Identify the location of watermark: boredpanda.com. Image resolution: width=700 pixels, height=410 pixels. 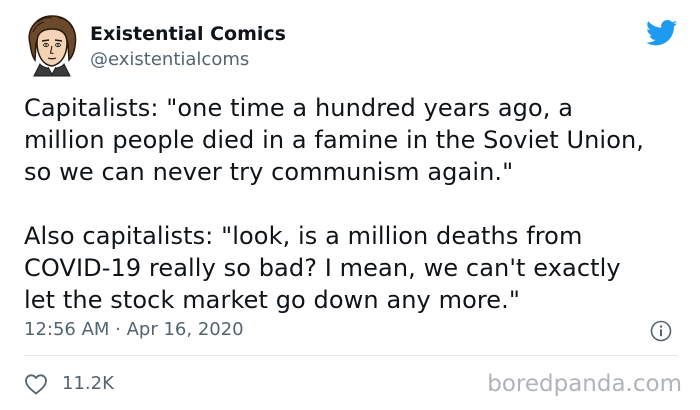
(584, 384).